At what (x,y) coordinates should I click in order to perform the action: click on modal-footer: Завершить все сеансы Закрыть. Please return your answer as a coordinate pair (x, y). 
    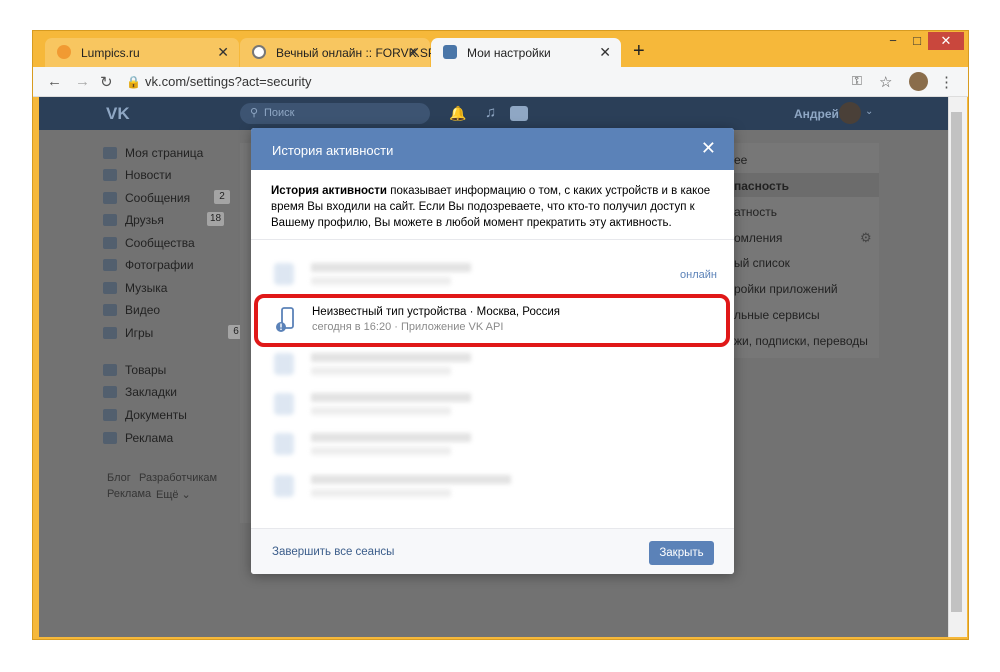
    Looking at the image, I should click on (492, 551).